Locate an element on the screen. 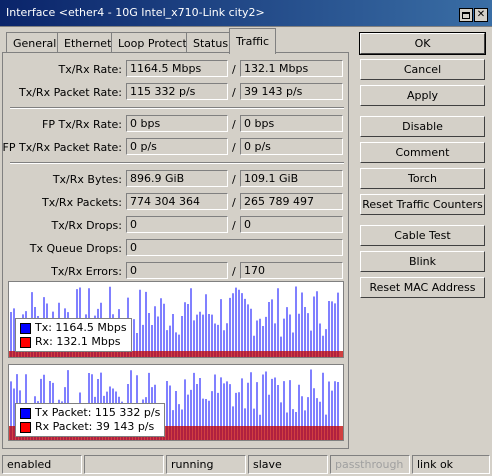 This screenshot has height=476, width=492. comment-button: Comment is located at coordinates (422, 152).